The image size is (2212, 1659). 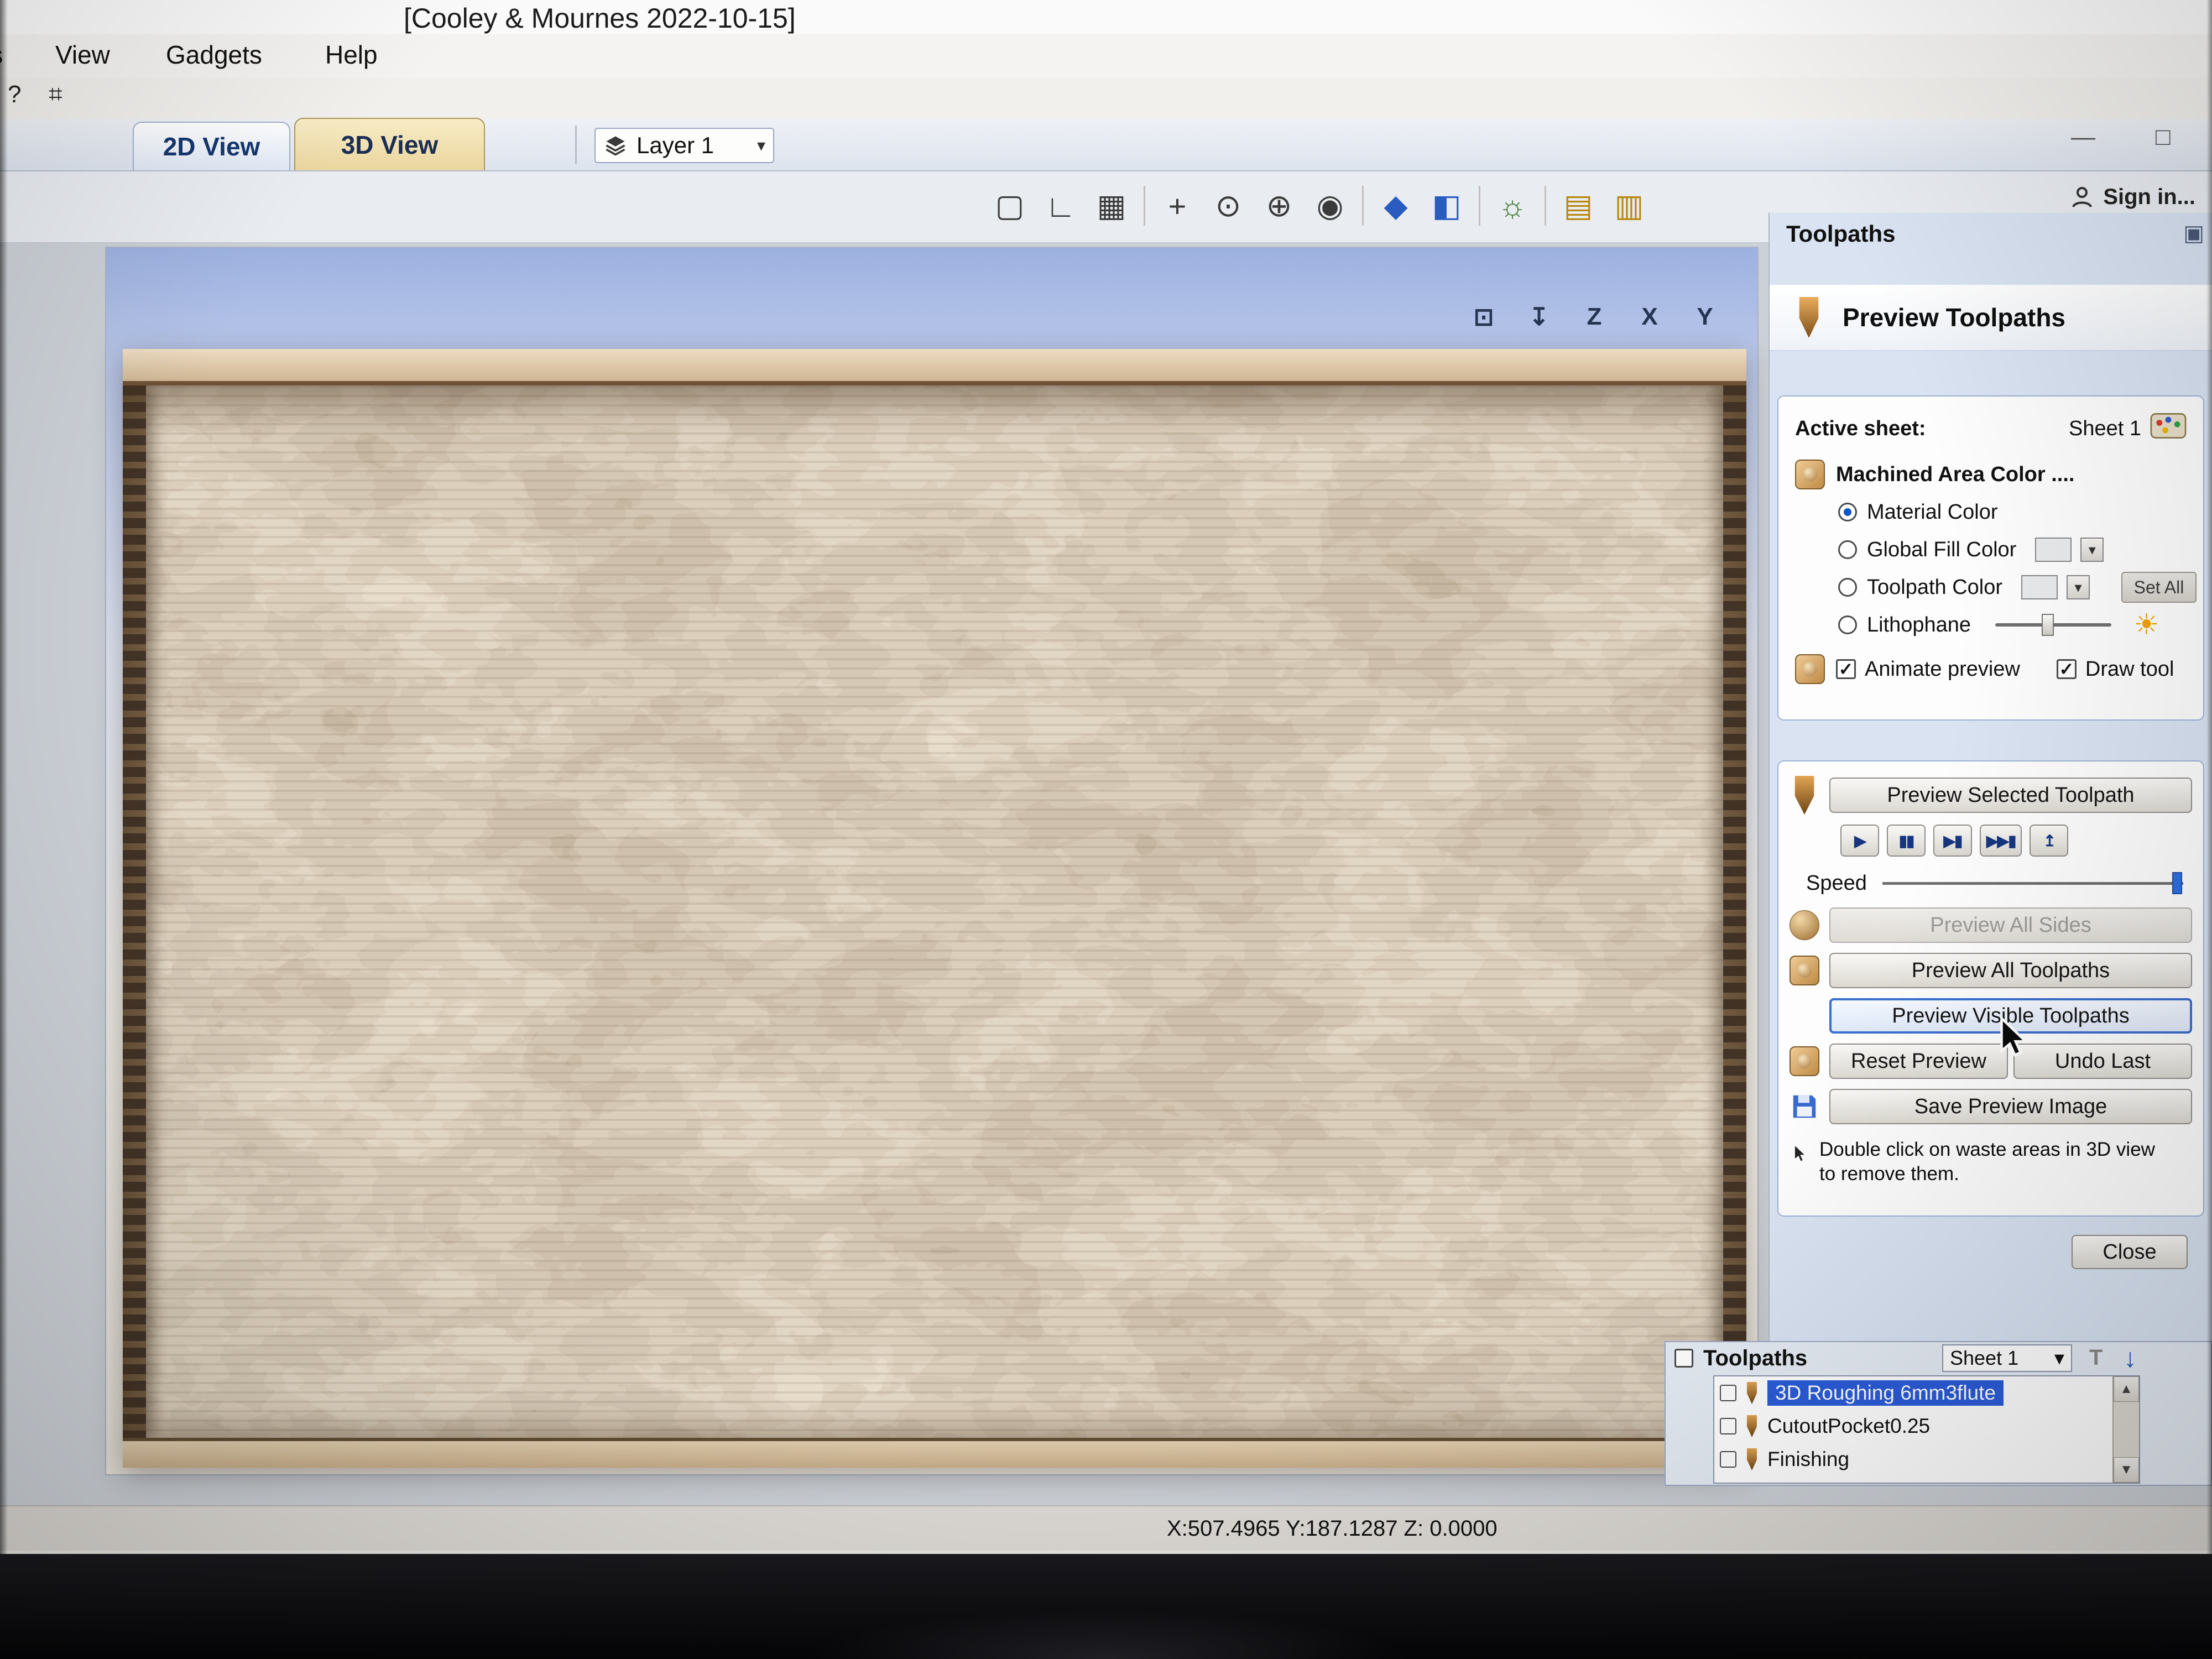 I want to click on zoom-window-icon: ⊙, so click(x=1228, y=206).